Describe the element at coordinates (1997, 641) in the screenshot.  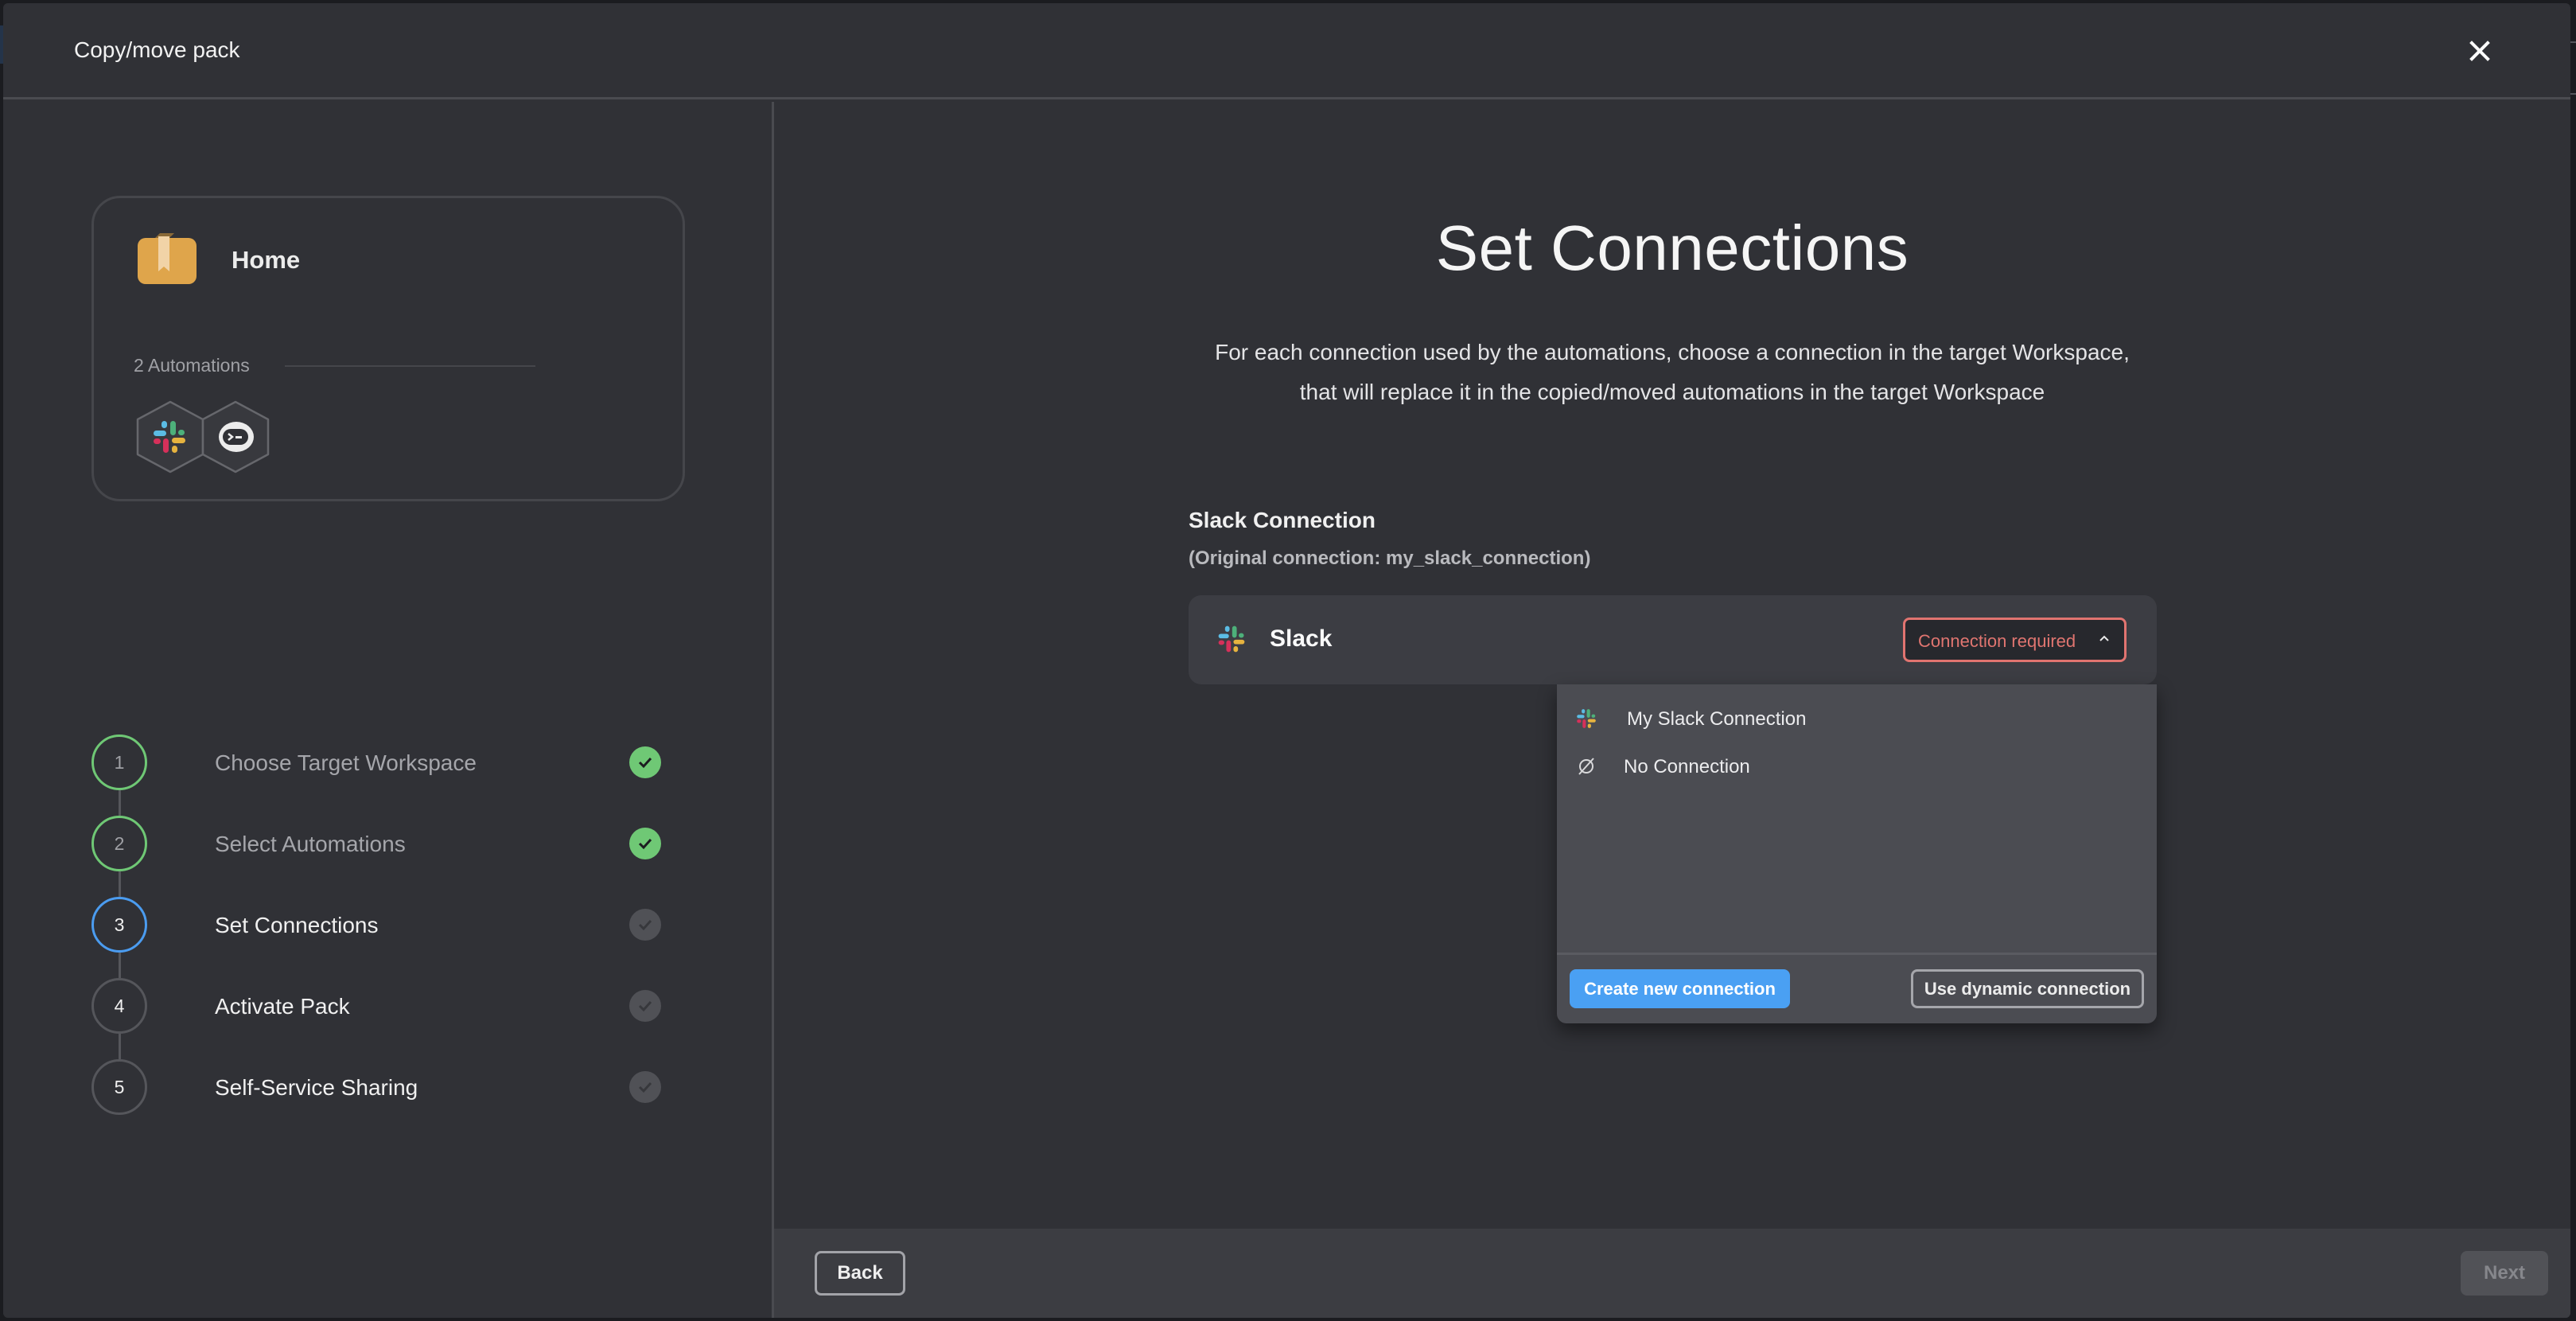
I see `connection-select-value: Connection required` at that location.